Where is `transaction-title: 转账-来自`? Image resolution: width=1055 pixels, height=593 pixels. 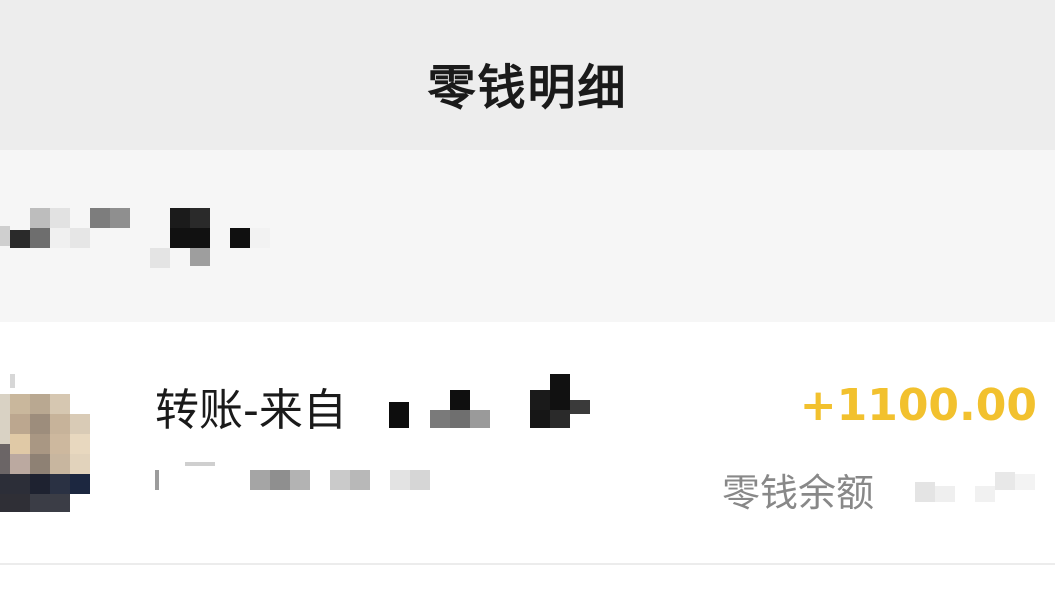
transaction-title: 转账-来自 is located at coordinates (251, 410).